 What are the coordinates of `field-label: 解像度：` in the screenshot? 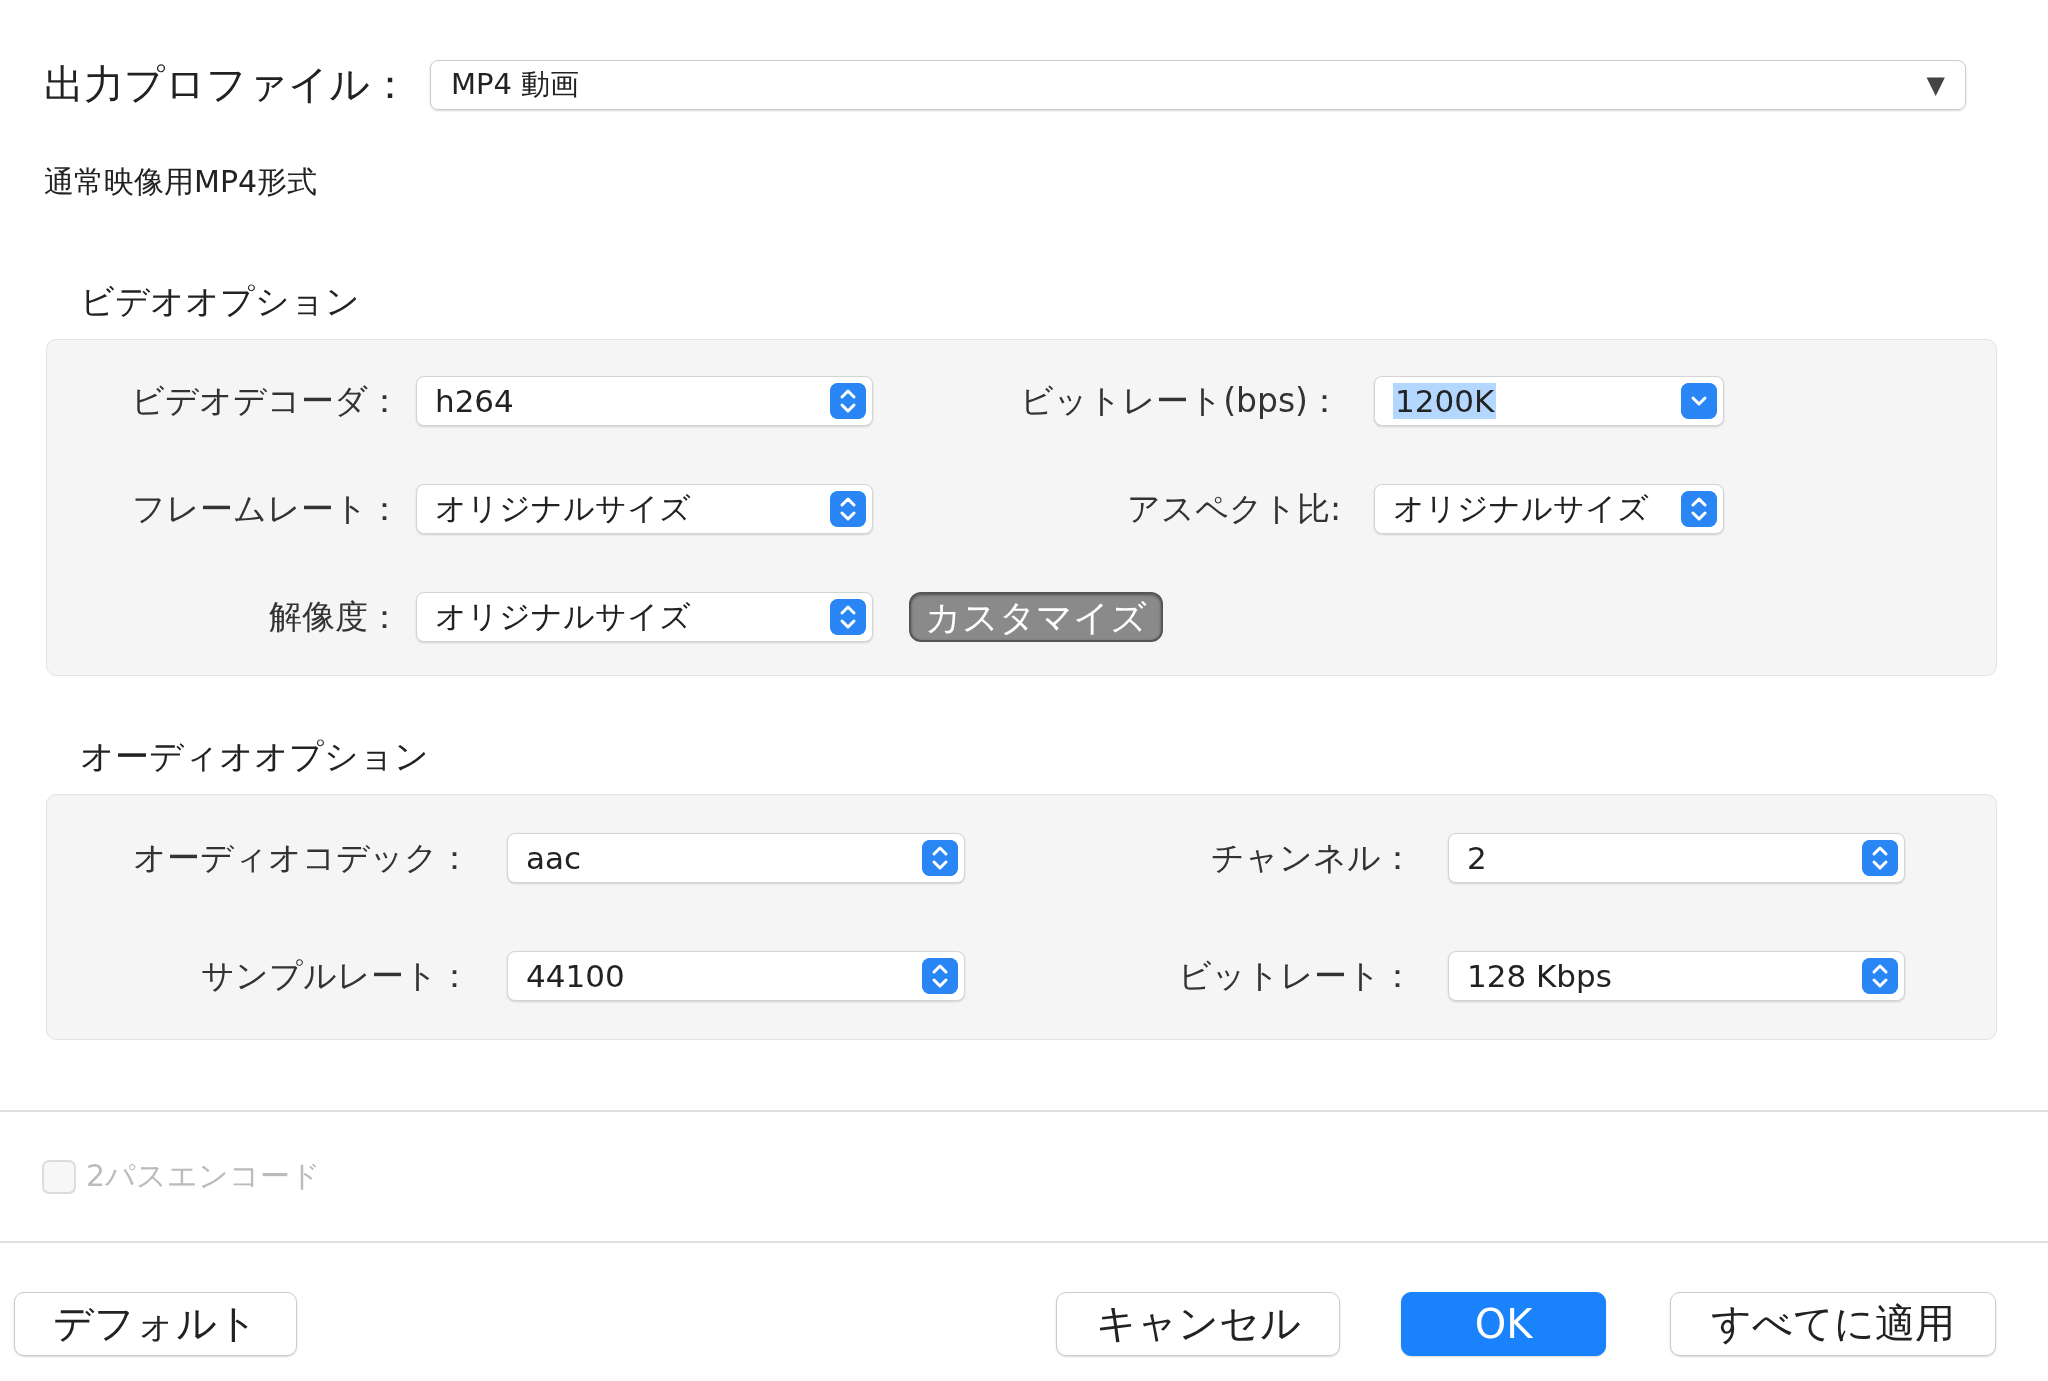 It's located at (335, 616).